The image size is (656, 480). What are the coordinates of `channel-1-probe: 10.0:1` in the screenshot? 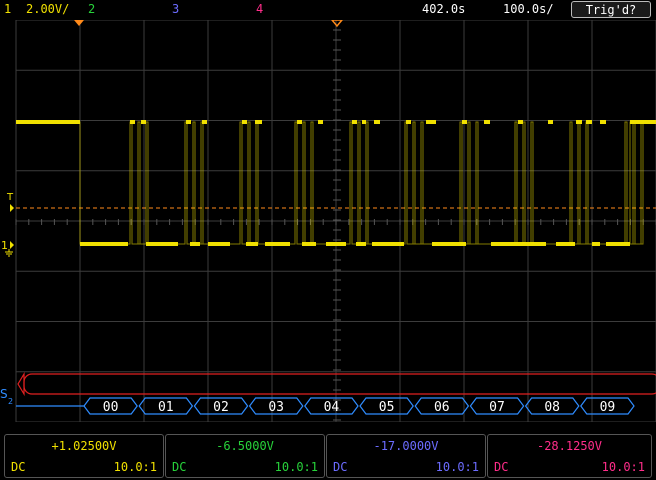 It's located at (135, 467).